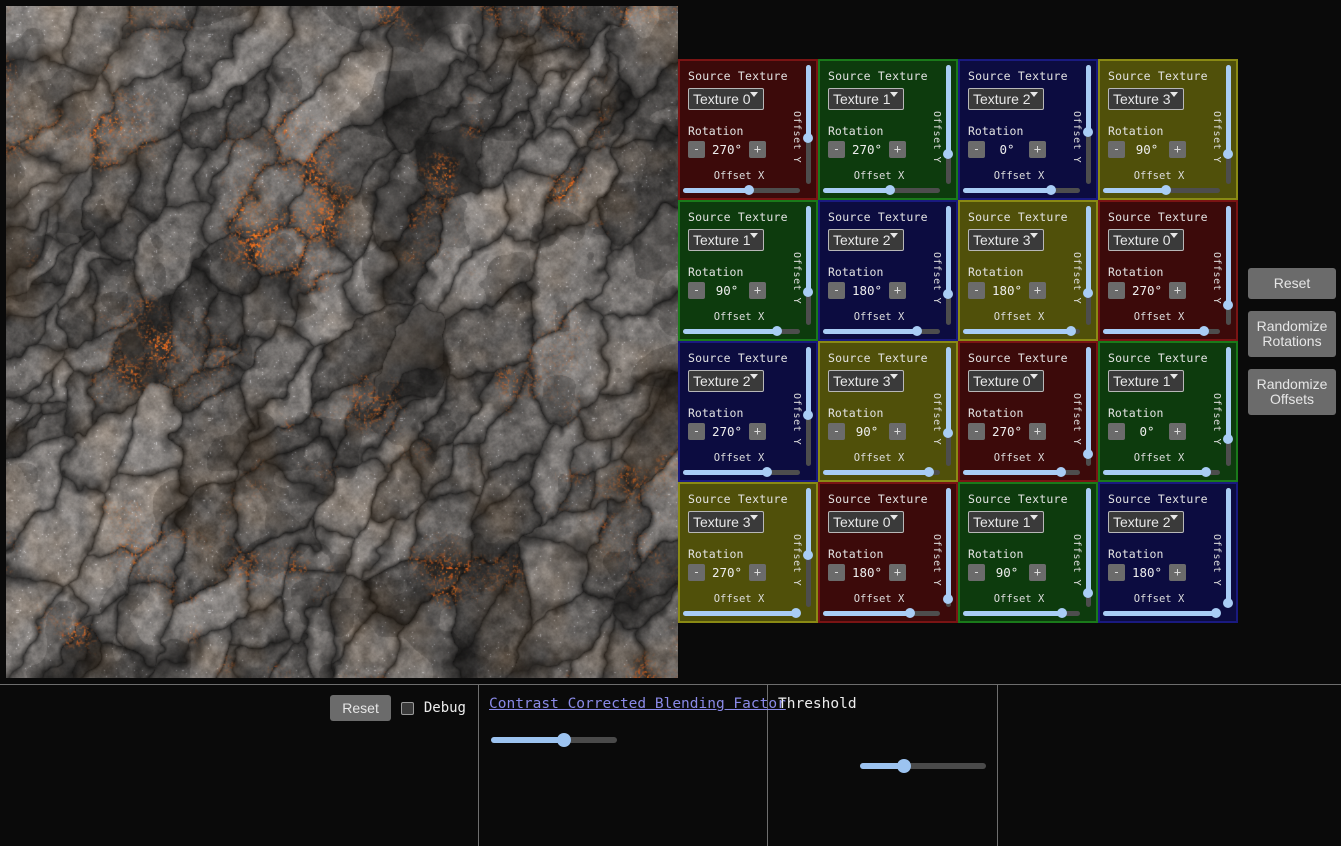 The image size is (1341, 846). I want to click on reset-button: Reset, so click(1292, 283).